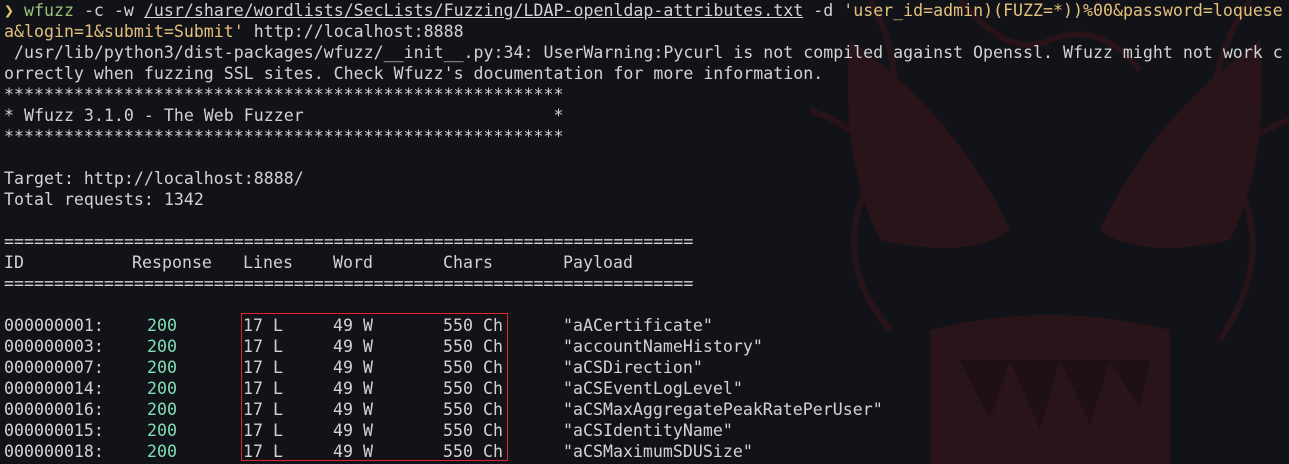  I want to click on table-header-row: ID Response Lines Word Chars Payload, so click(404, 262).